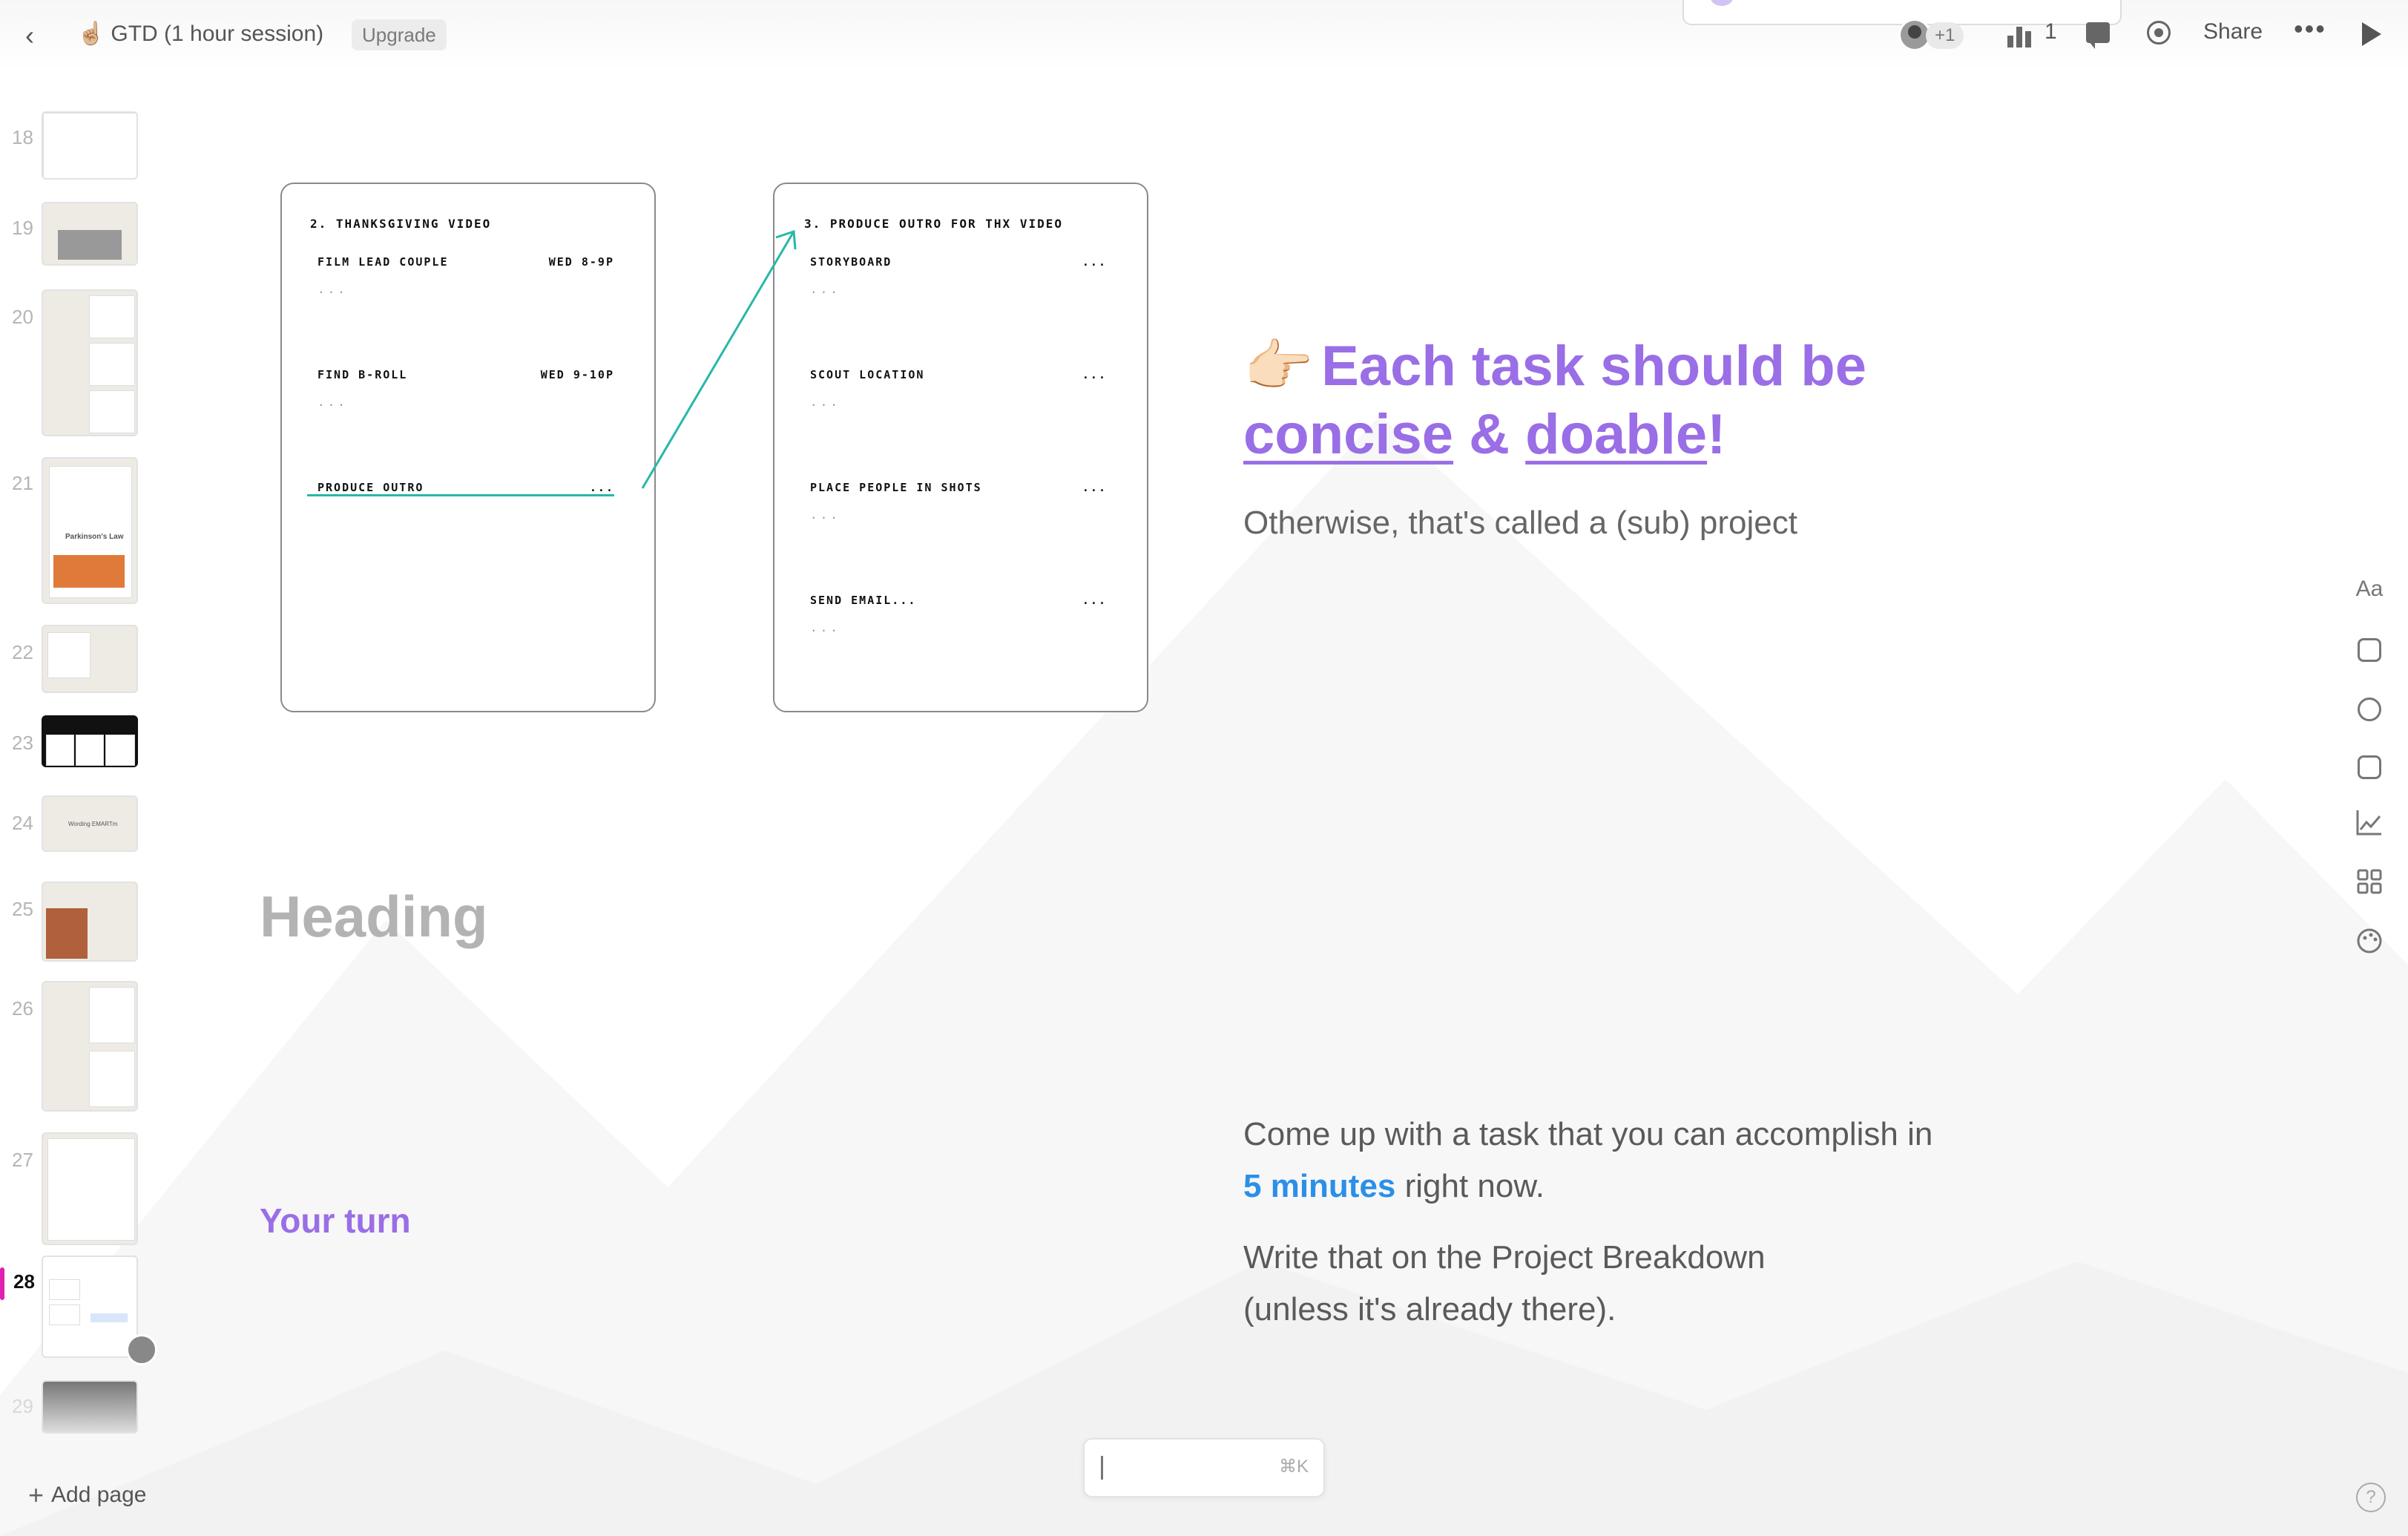 The height and width of the screenshot is (1536, 2408). I want to click on task-time: WED 9-10P, so click(577, 374).